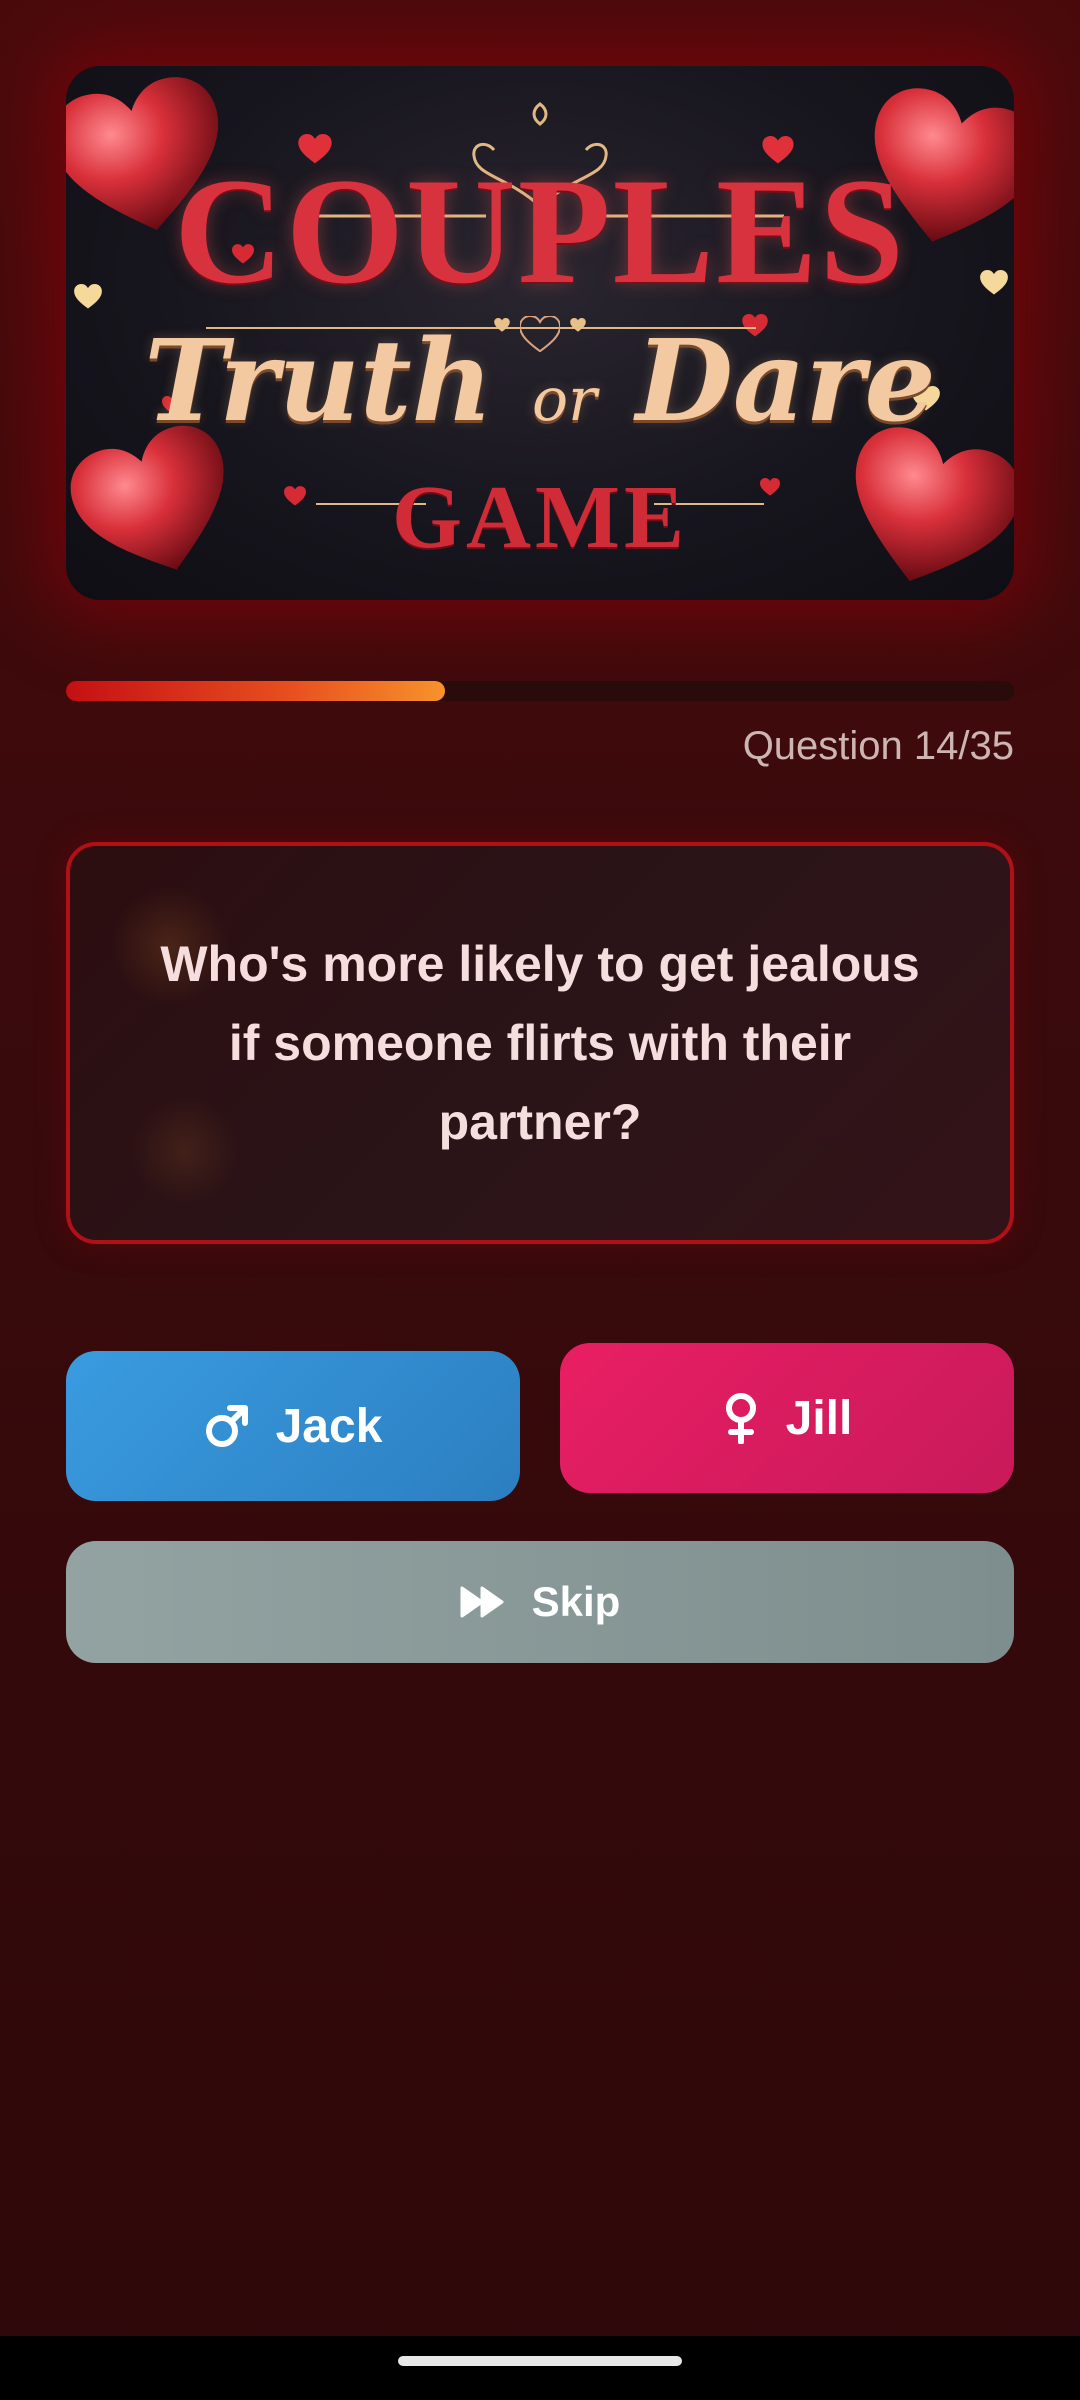 The height and width of the screenshot is (2400, 1080). I want to click on banner-title-or: or, so click(564, 400).